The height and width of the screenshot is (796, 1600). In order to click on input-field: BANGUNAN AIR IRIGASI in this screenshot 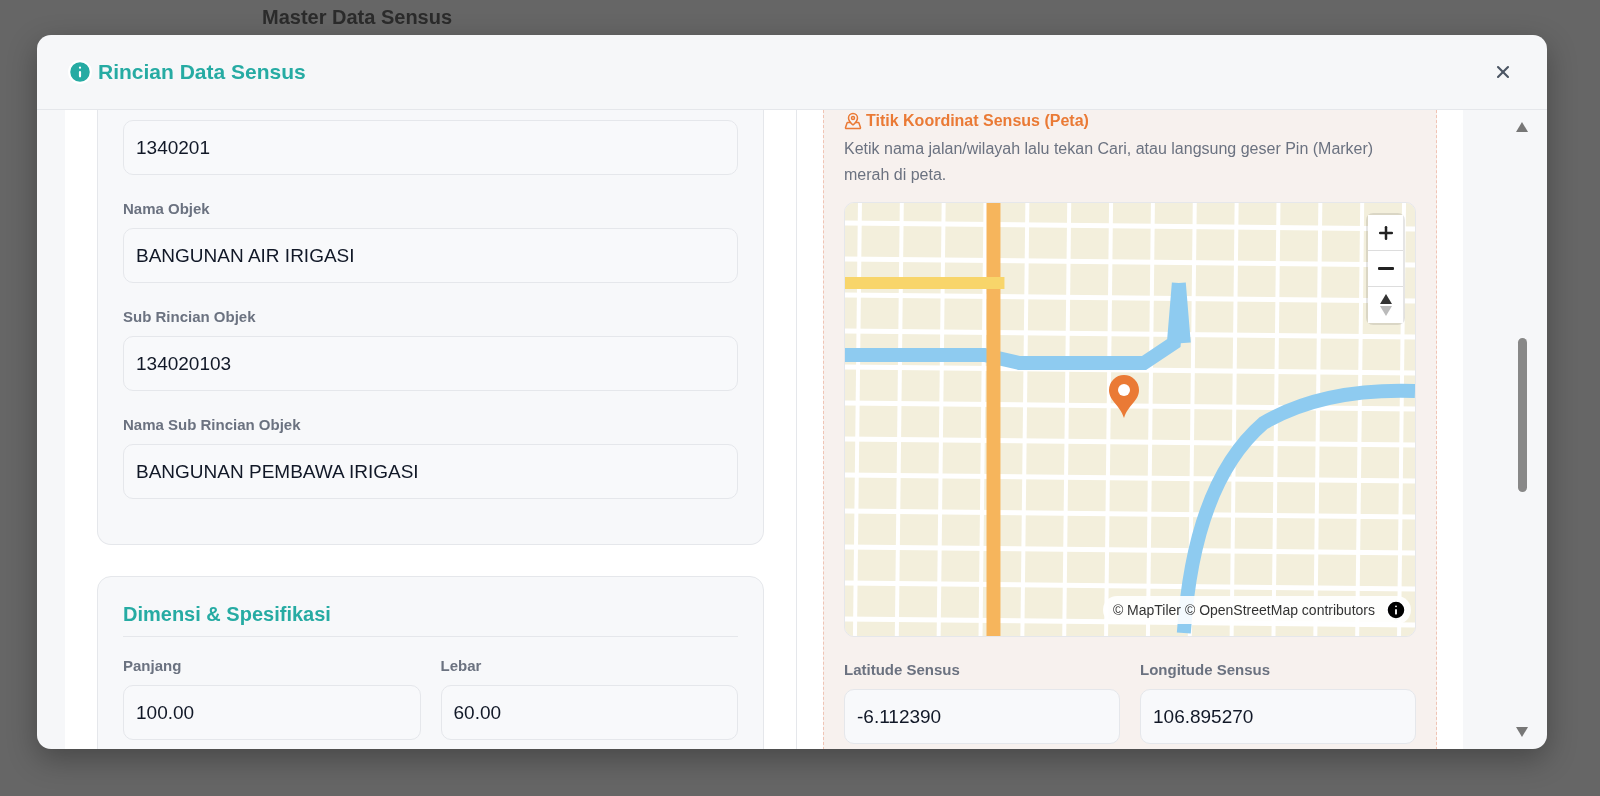, I will do `click(430, 255)`.